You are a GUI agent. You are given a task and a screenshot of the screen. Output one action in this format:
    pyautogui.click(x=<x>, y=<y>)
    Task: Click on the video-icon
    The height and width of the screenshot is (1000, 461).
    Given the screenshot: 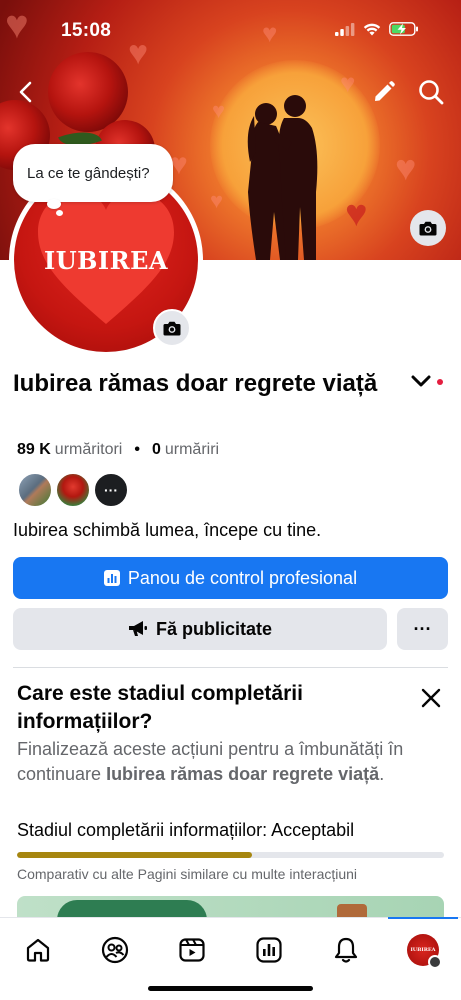 What is the action you would take?
    pyautogui.click(x=192, y=950)
    